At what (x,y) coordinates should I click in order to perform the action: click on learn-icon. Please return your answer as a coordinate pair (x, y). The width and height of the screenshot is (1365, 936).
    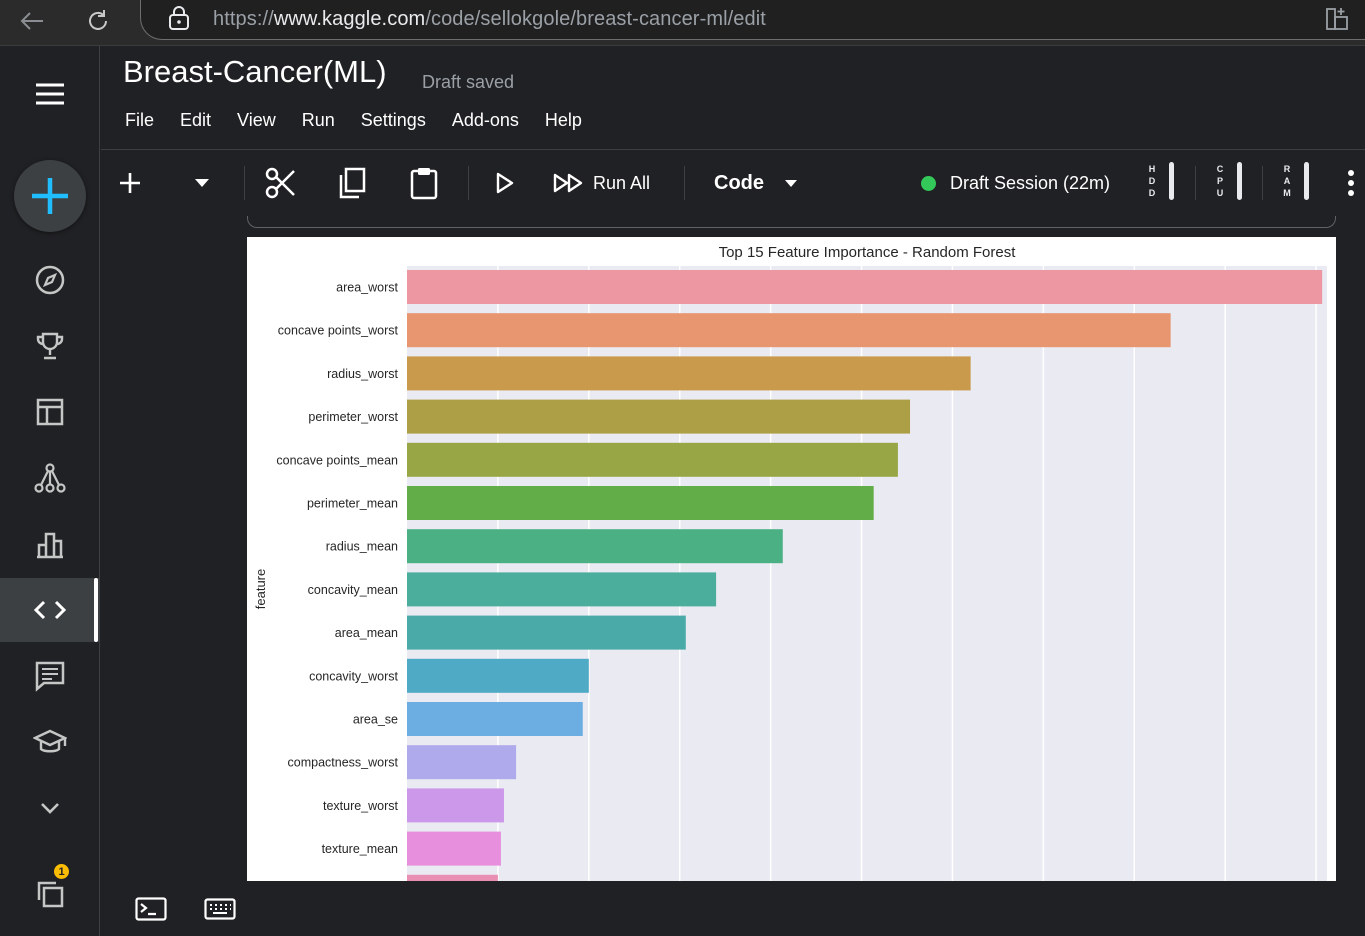
    Looking at the image, I should click on (50, 741).